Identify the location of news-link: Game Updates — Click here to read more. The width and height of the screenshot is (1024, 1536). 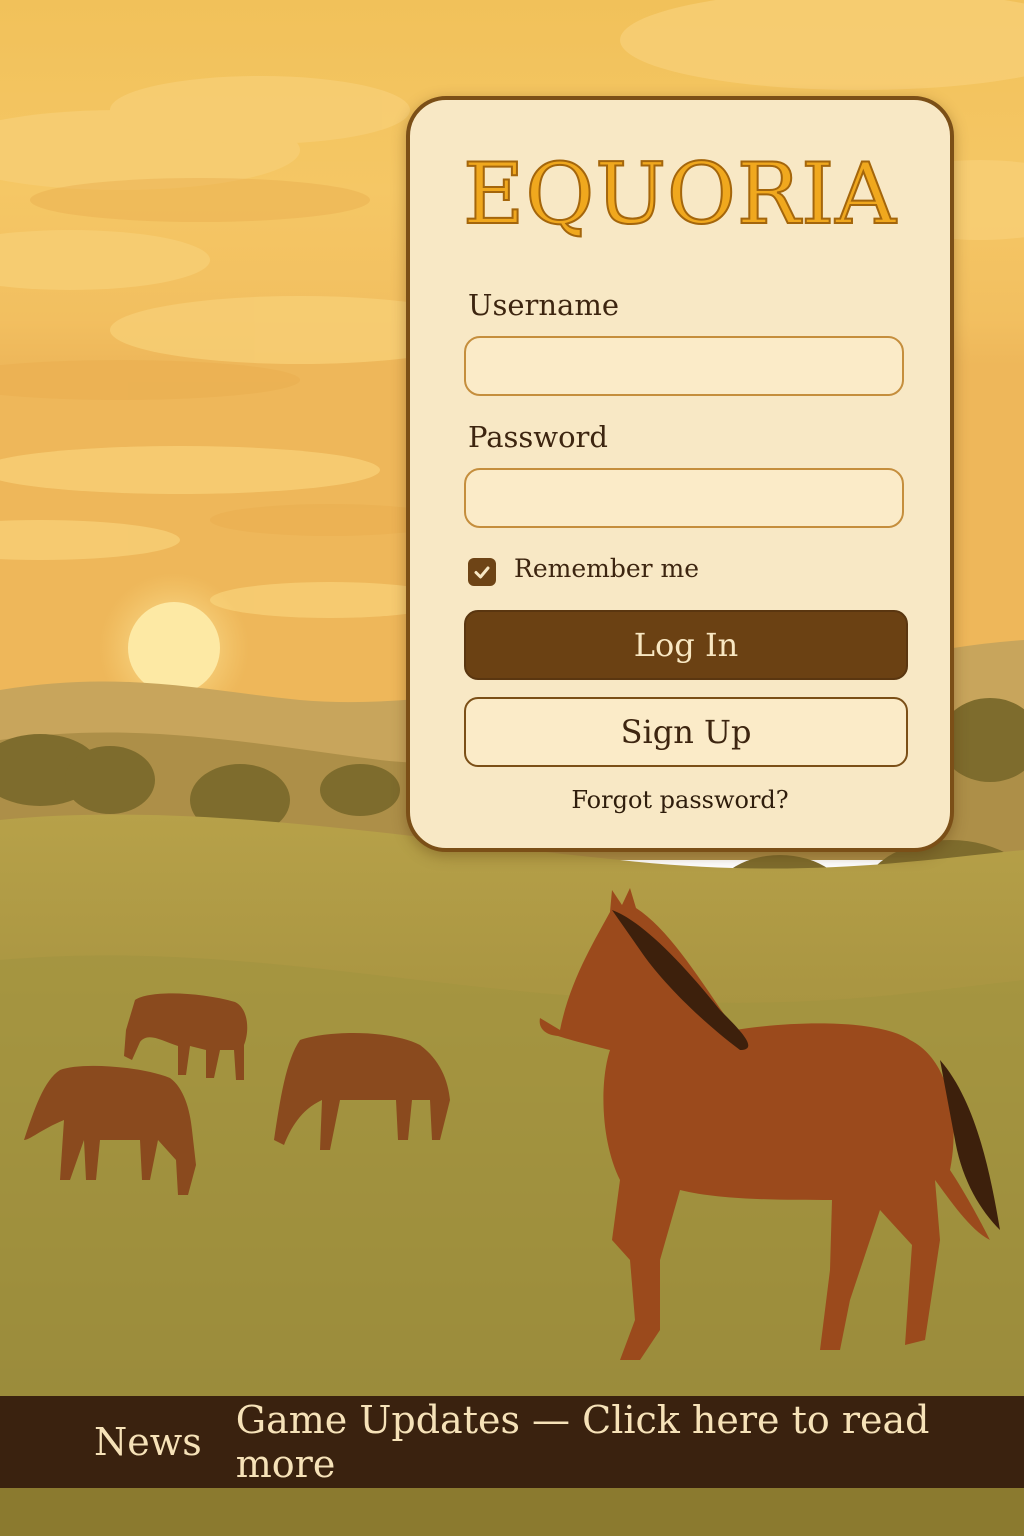
(630, 1442).